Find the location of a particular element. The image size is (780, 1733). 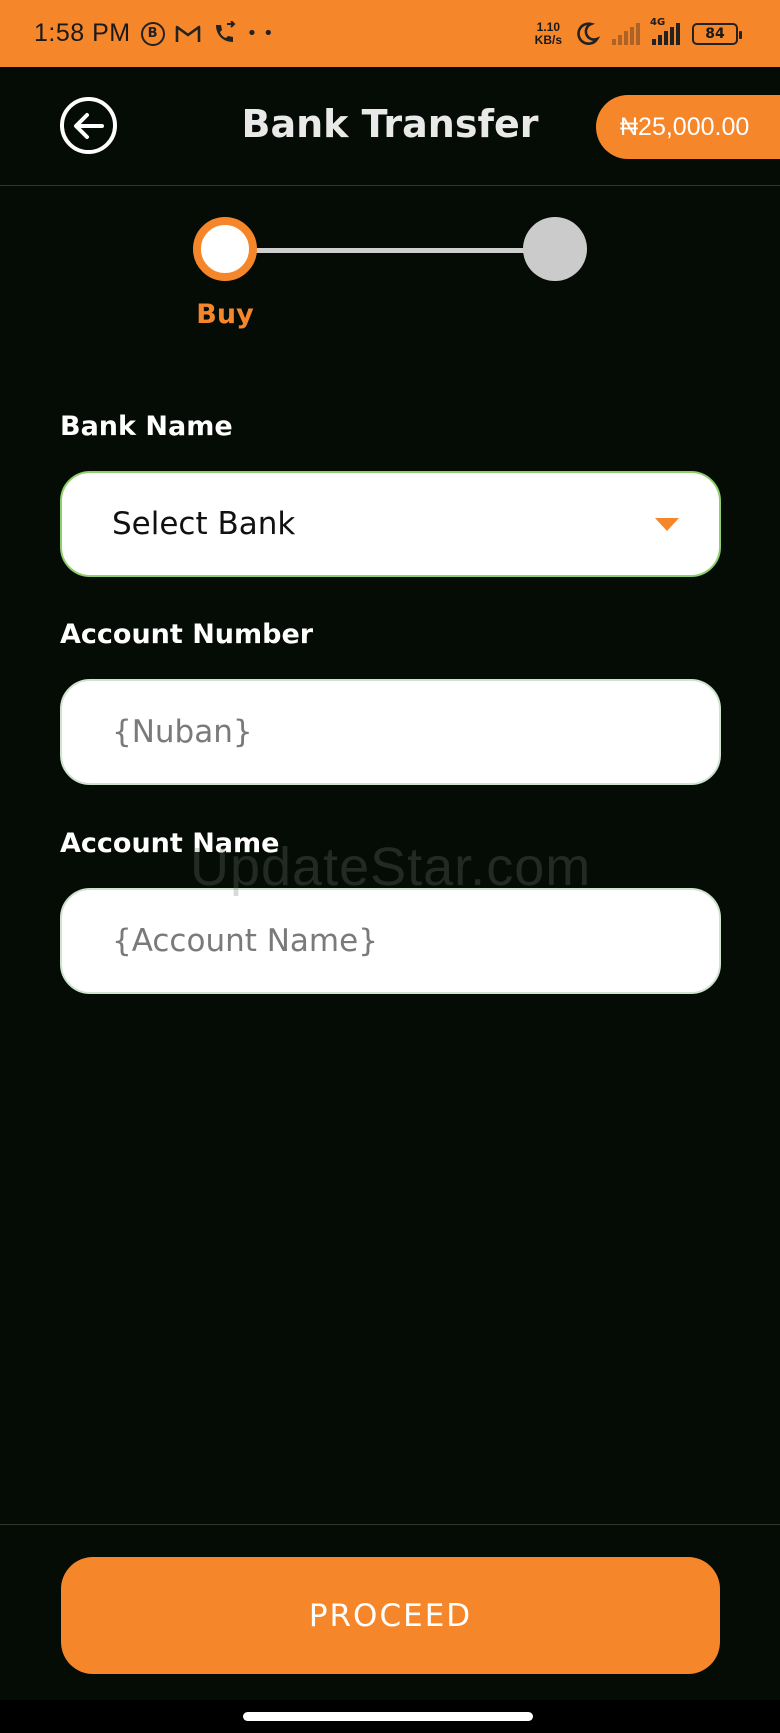

step-1-label: Buy is located at coordinates (225, 314).